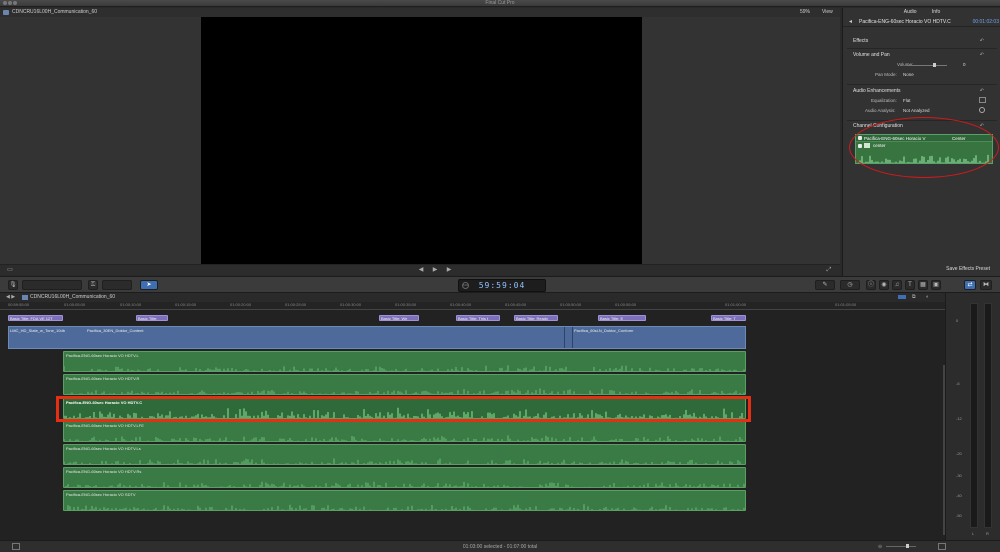  I want to click on title-icon: T, so click(910, 285).